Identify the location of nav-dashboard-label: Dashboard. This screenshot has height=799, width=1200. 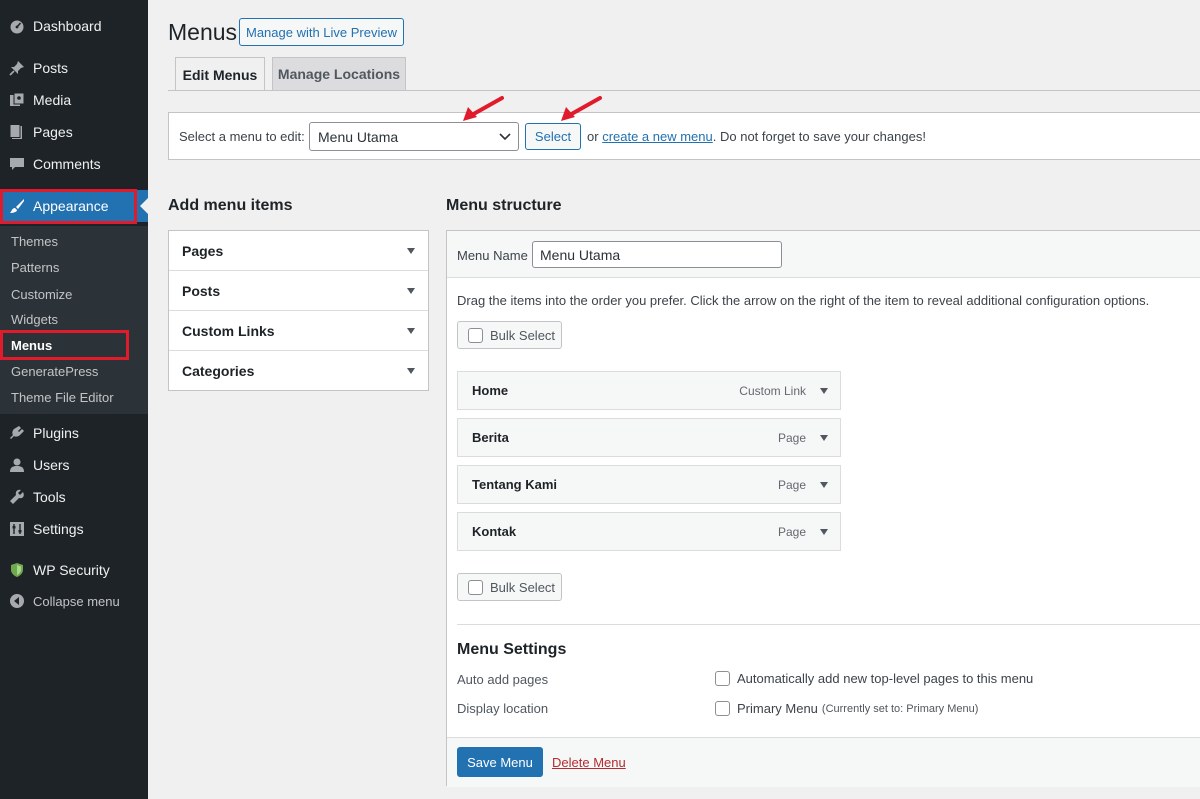
(67, 26).